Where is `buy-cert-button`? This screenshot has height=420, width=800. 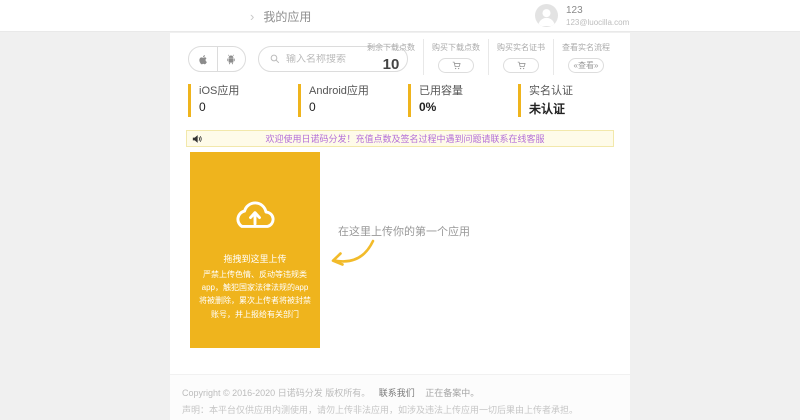
buy-cert-button is located at coordinates (521, 65).